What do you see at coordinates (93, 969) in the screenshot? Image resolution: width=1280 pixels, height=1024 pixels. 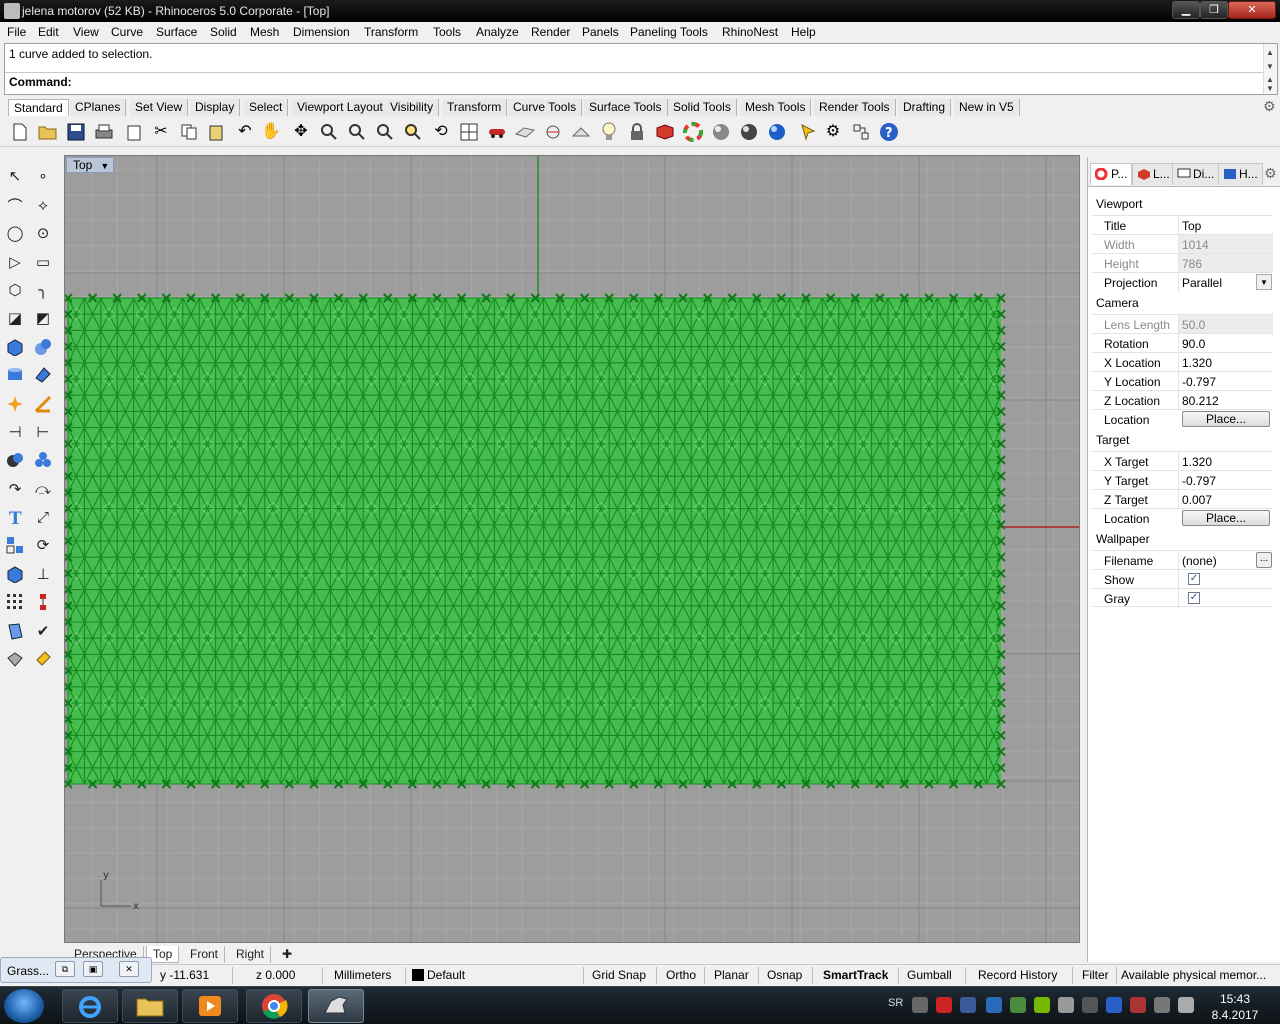 I see `maximize-icon: ▣` at bounding box center [93, 969].